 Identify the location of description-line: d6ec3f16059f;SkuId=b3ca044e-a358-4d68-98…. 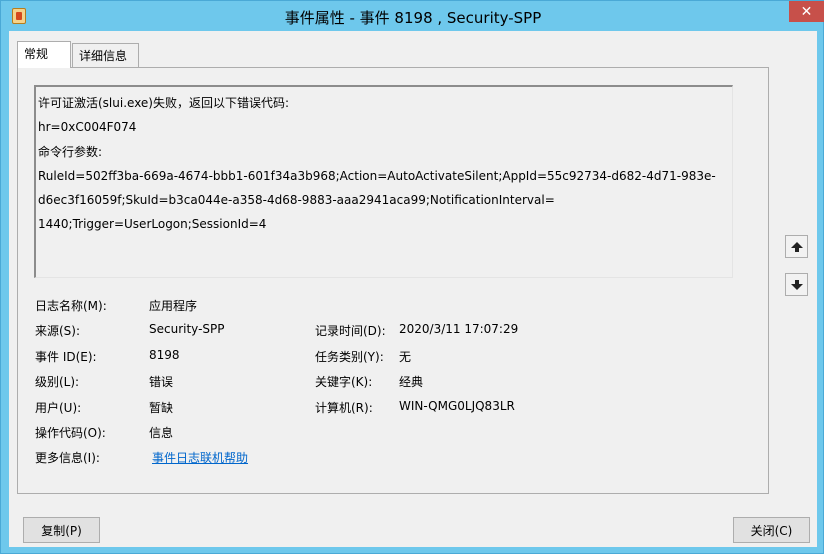
(296, 200).